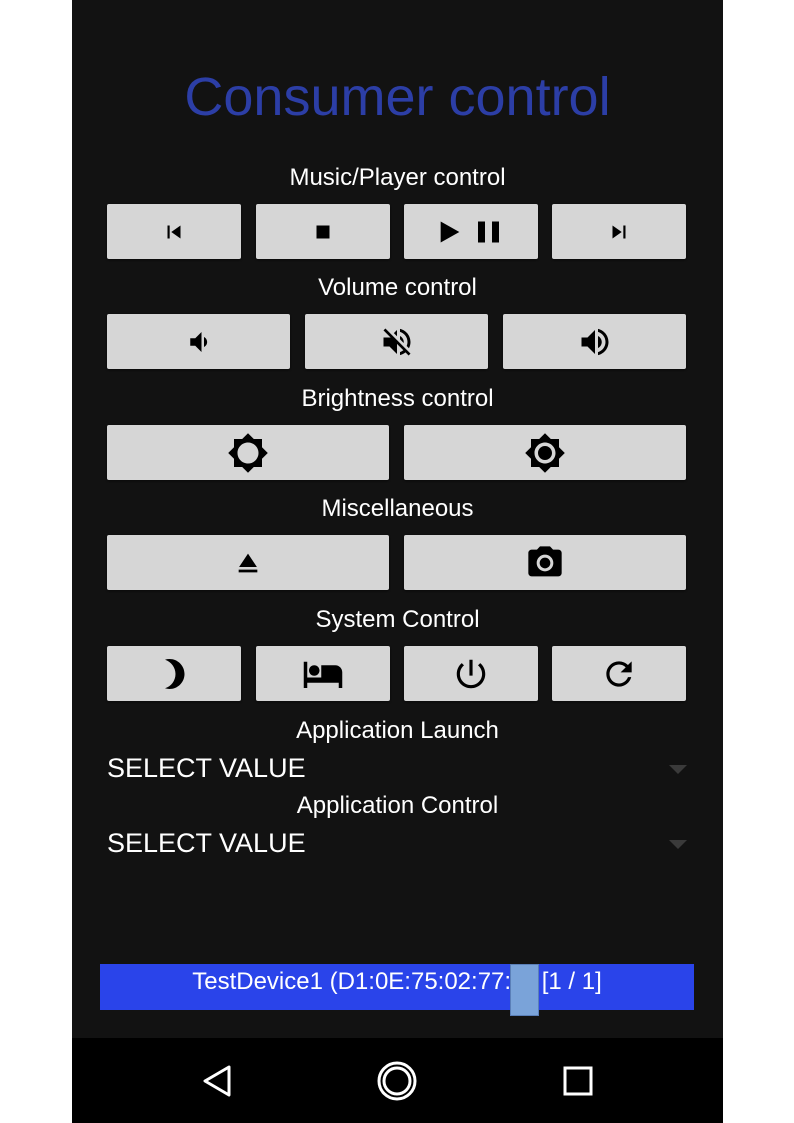 This screenshot has height=1123, width=794. Describe the element at coordinates (397, 508) in the screenshot. I see `section-misc-label: Miscellaneous` at that location.